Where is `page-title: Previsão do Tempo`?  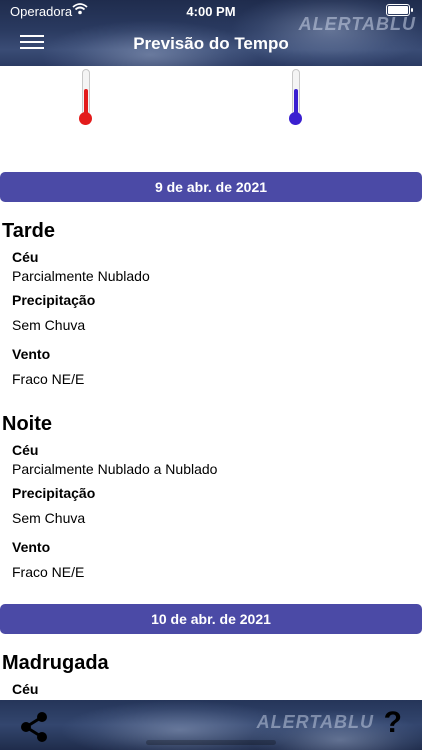
page-title: Previsão do Tempo is located at coordinates (211, 43).